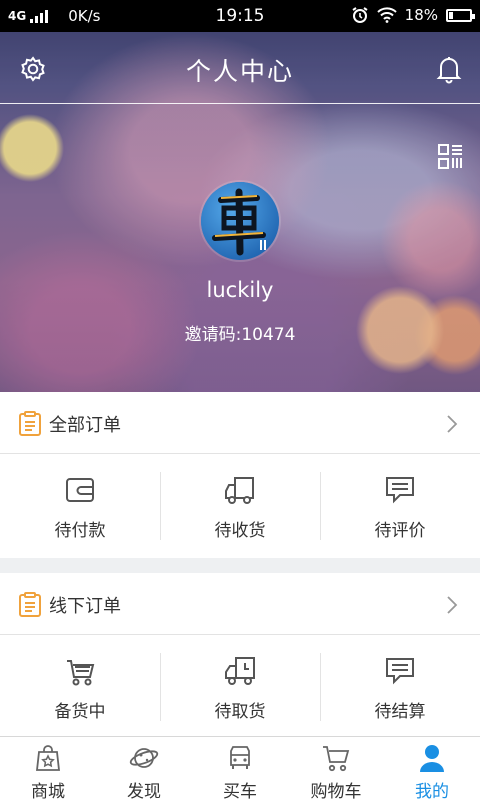 The image size is (480, 800). Describe the element at coordinates (81, 673) in the screenshot. I see `cart-stock-icon` at that location.